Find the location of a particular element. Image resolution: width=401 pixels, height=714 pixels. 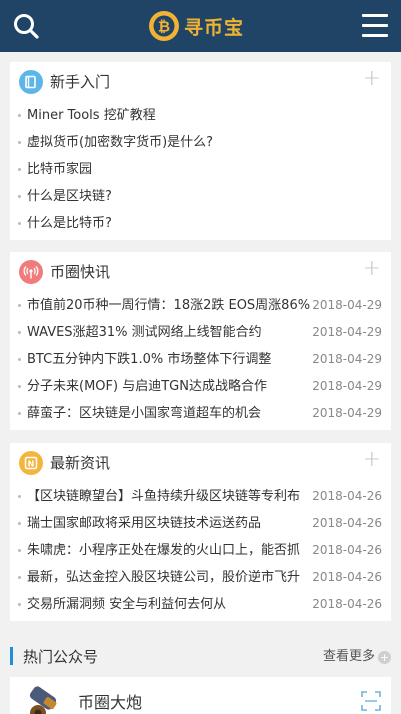

accounts-section-header: 热门公众号 查看更多 + is located at coordinates (200, 657).